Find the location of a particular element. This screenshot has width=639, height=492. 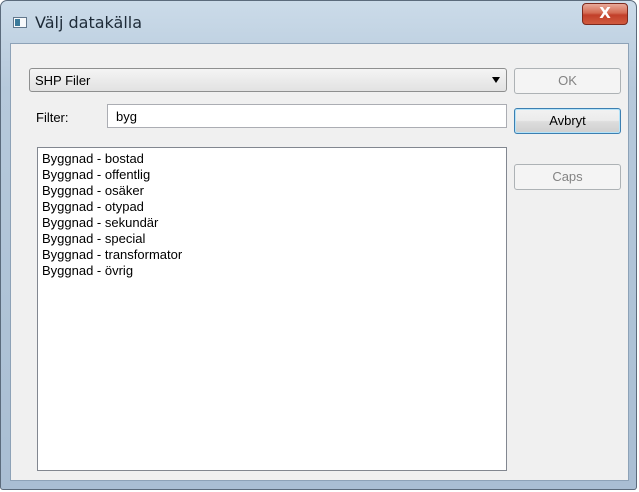

list-item: Byggnad - osäker is located at coordinates (272, 191).